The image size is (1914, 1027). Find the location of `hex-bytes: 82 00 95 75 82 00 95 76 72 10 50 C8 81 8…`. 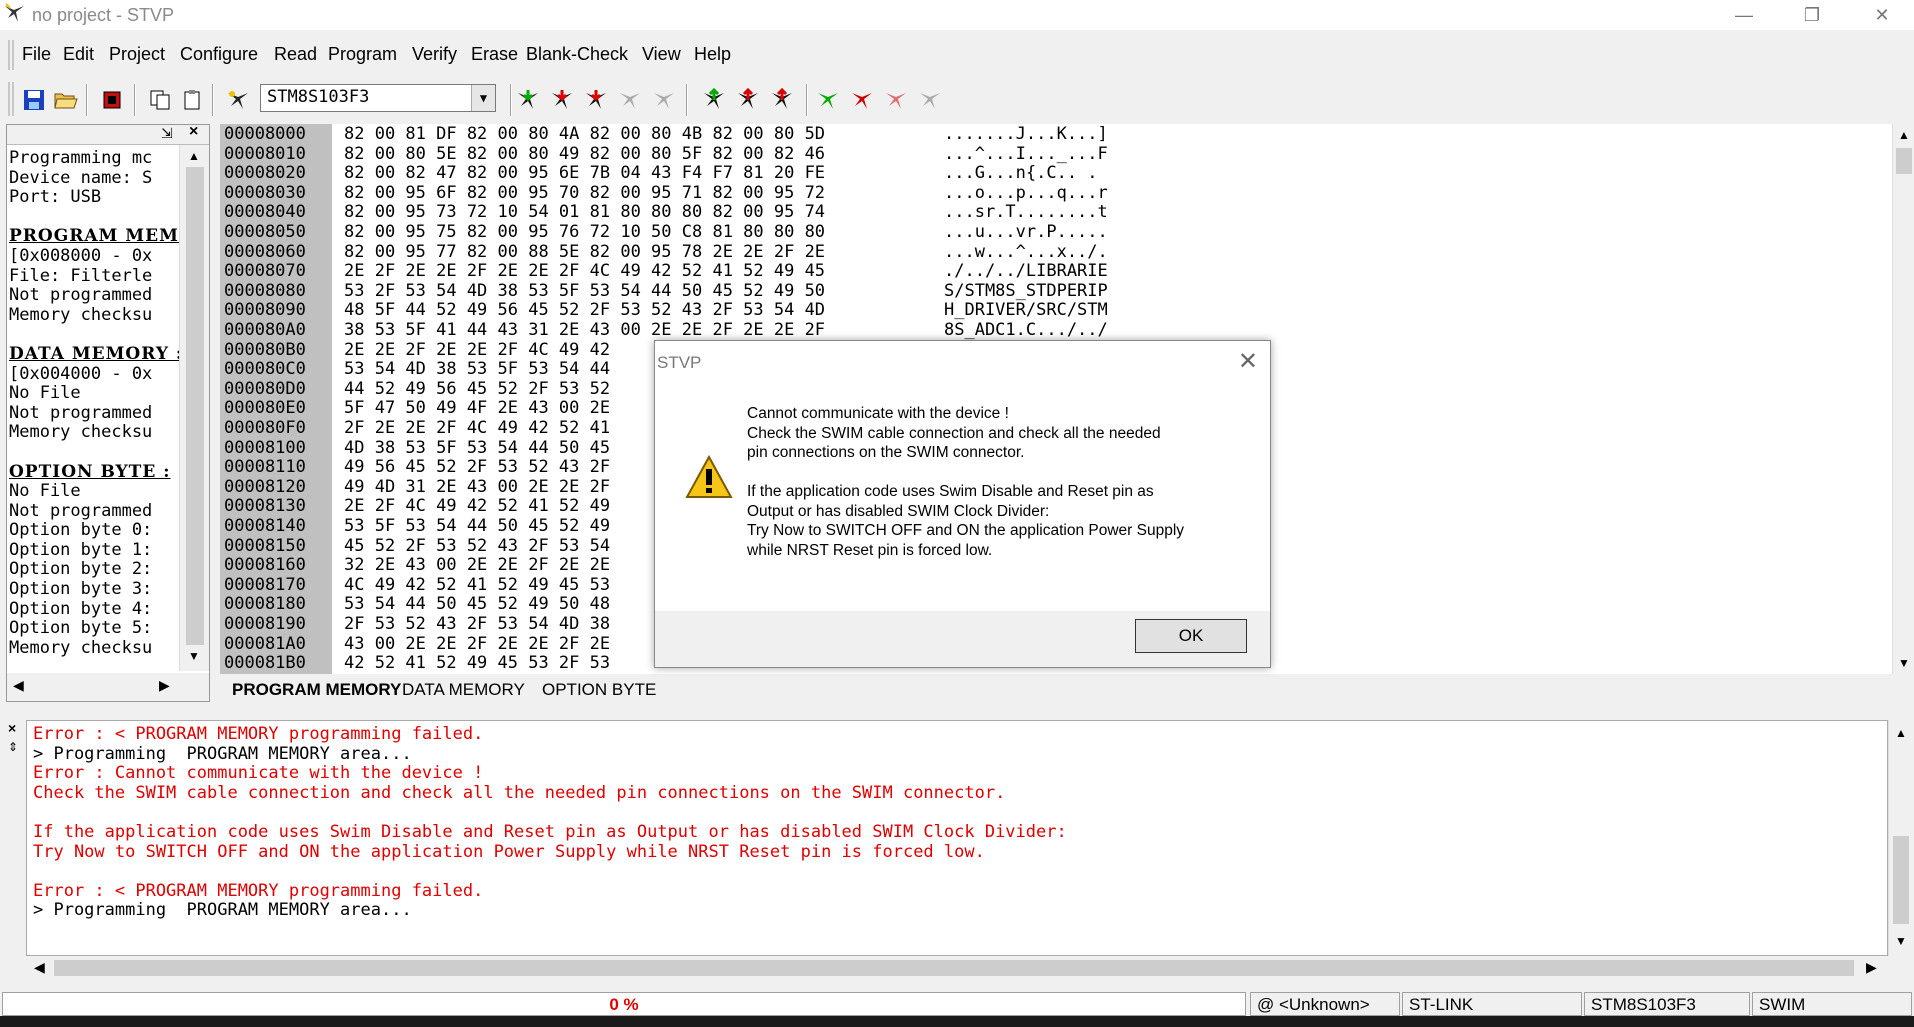

hex-bytes: 82 00 95 75 82 00 95 76 72 10 50 C8 81 8… is located at coordinates (585, 232).